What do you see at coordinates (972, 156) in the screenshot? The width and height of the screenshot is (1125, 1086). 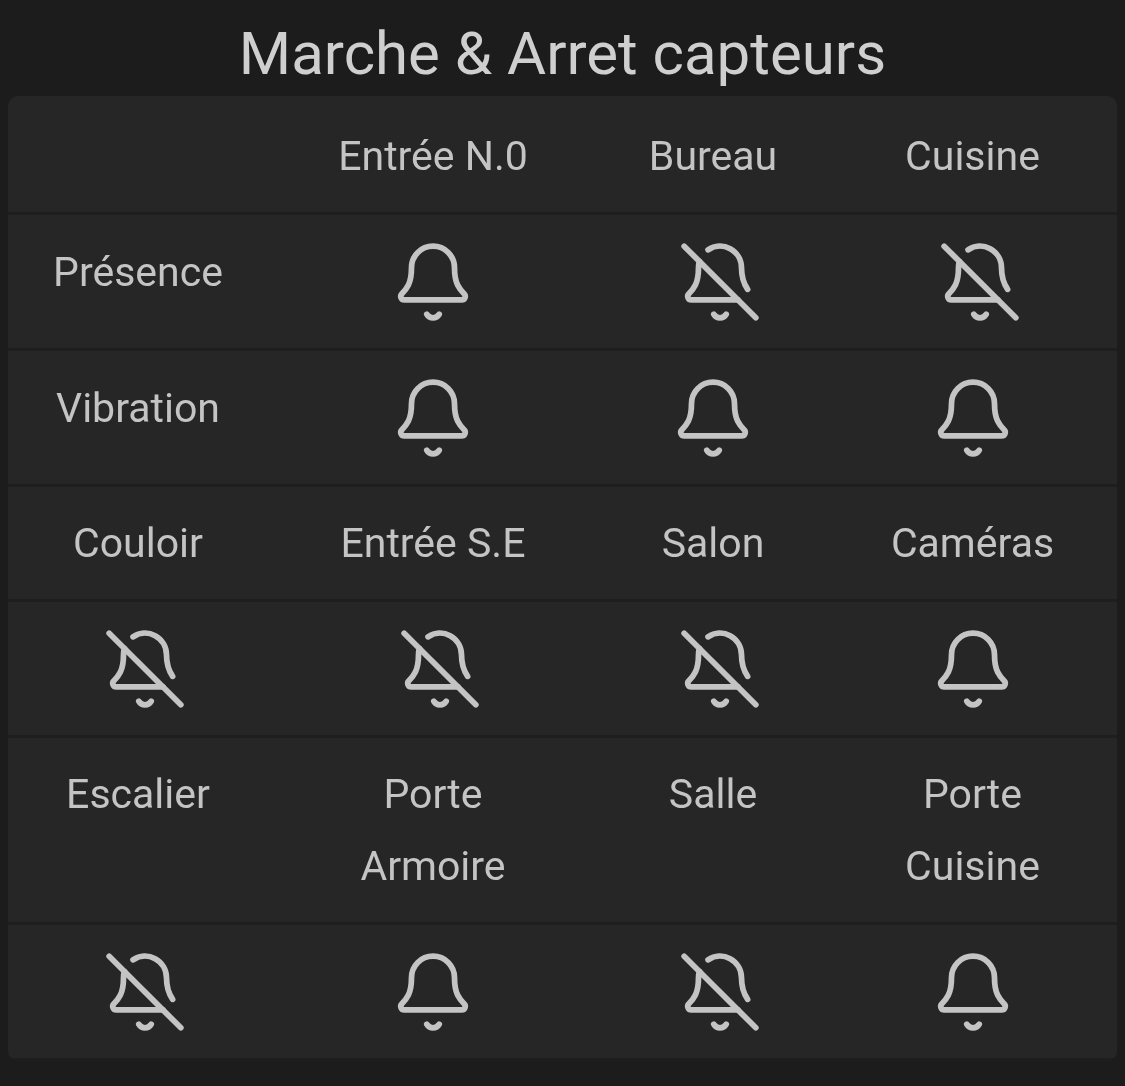 I see `column-label: Cuisine` at bounding box center [972, 156].